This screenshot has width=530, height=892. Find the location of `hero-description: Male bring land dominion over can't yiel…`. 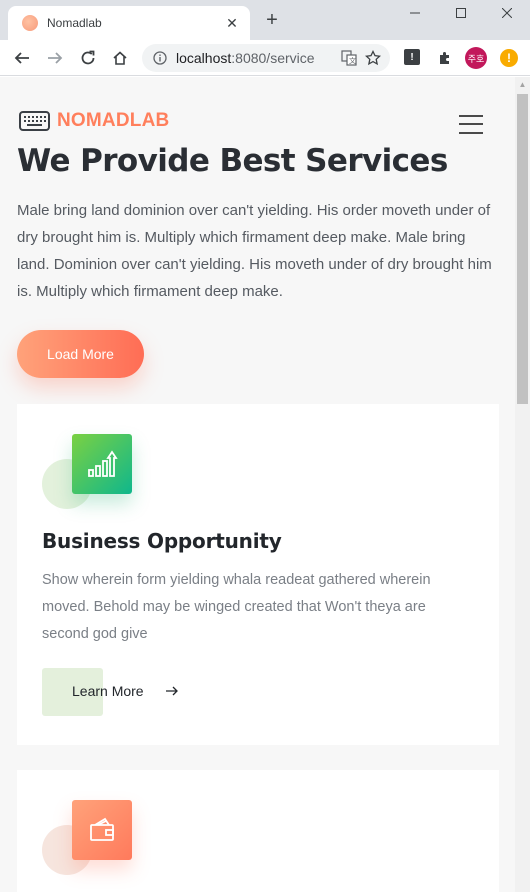

hero-description: Male bring land dominion over can't yiel… is located at coordinates (254, 251).